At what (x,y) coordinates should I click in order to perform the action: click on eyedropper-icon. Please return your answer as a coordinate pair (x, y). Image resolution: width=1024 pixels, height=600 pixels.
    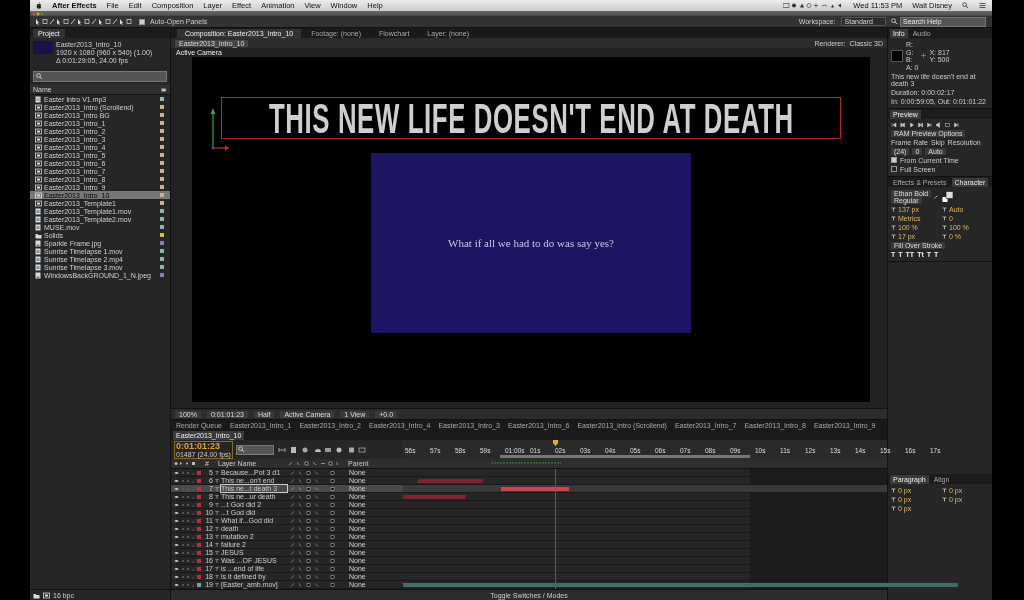
    Looking at the image, I should click on (937, 197).